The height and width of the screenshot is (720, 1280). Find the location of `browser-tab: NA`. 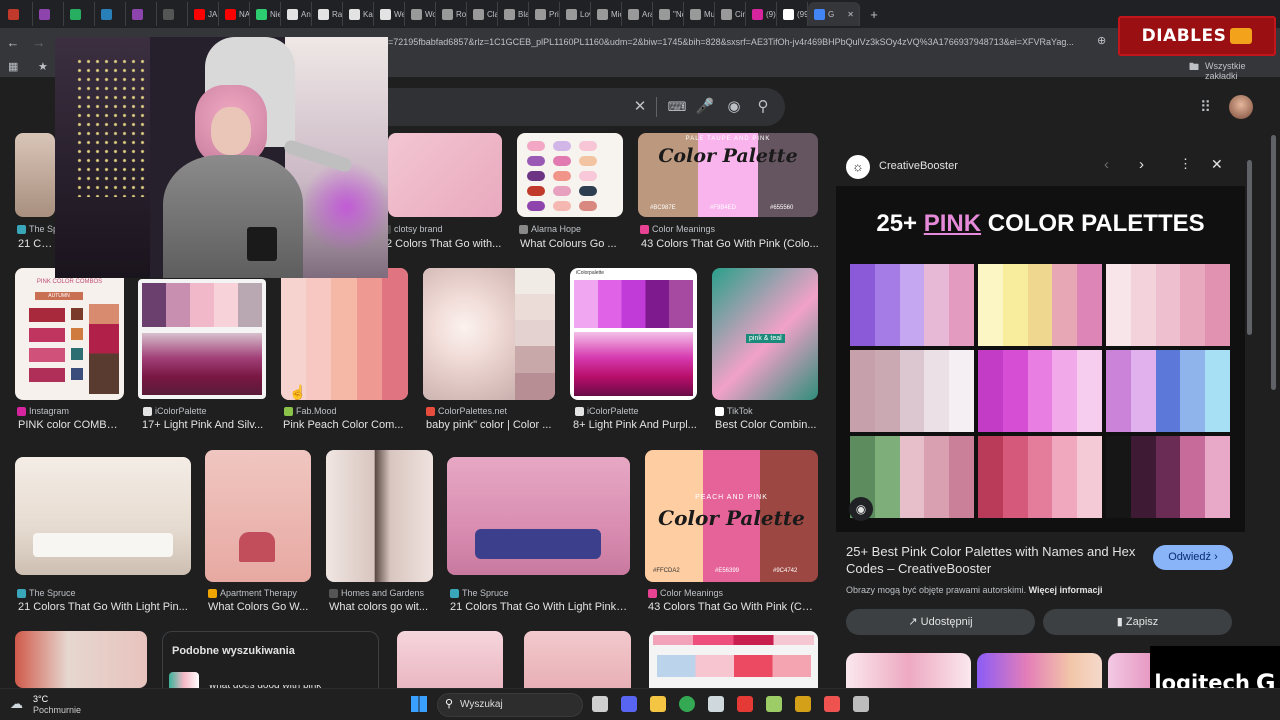

browser-tab: NA is located at coordinates (234, 14).